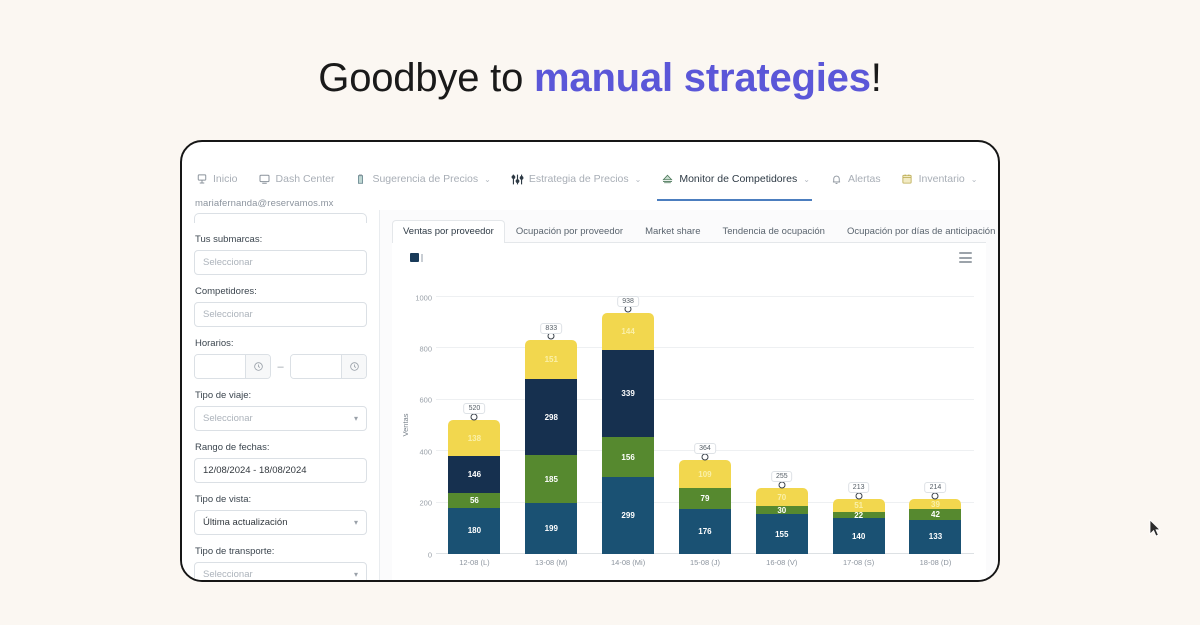 The image size is (1200, 625). I want to click on bar-segment-serie-4: 39, so click(935, 504).